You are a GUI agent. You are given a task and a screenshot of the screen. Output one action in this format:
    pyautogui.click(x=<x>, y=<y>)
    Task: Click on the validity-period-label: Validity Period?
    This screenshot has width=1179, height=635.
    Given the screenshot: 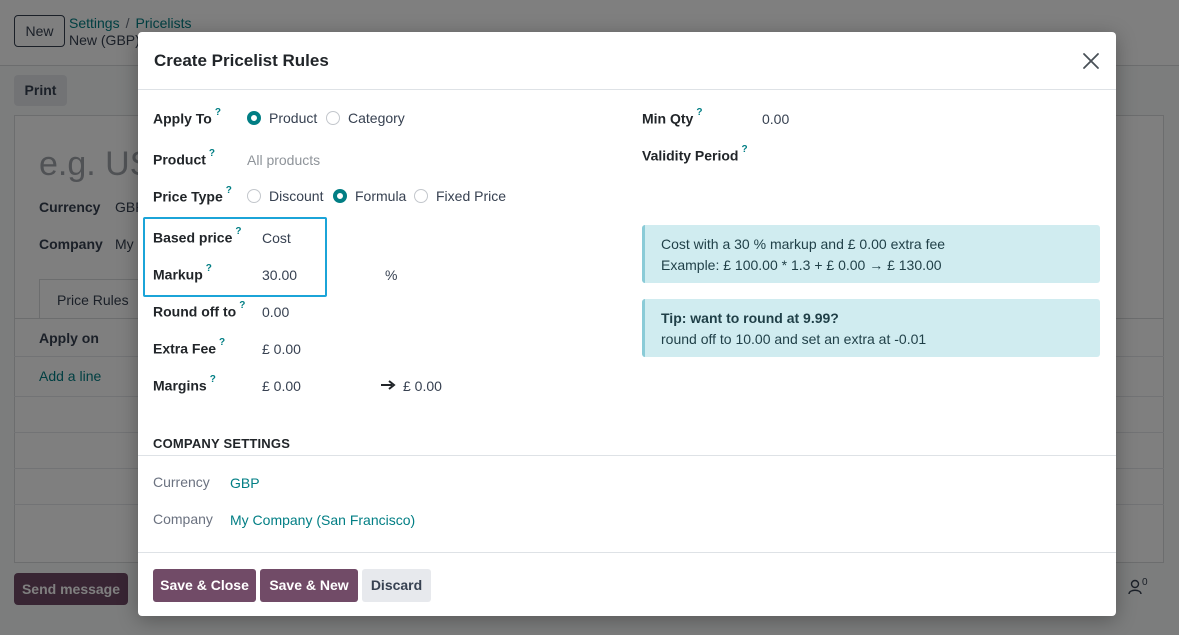 What is the action you would take?
    pyautogui.click(x=695, y=154)
    